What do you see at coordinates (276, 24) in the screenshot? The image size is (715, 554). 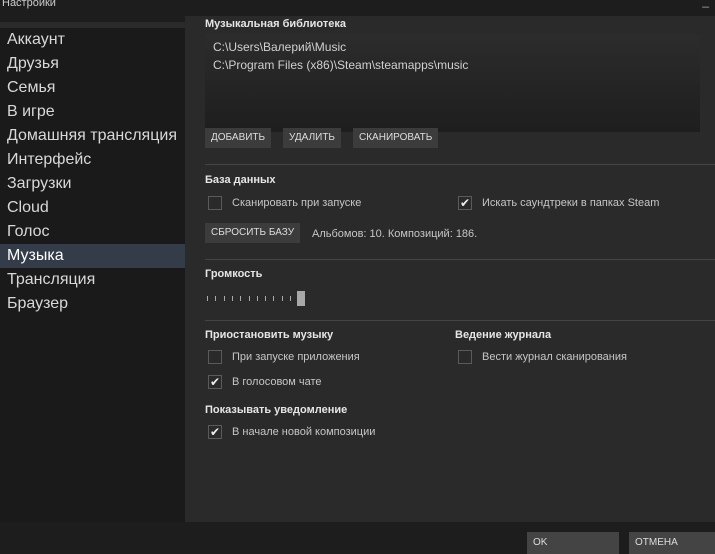 I see `library-heading: Музыкальная библиотека` at bounding box center [276, 24].